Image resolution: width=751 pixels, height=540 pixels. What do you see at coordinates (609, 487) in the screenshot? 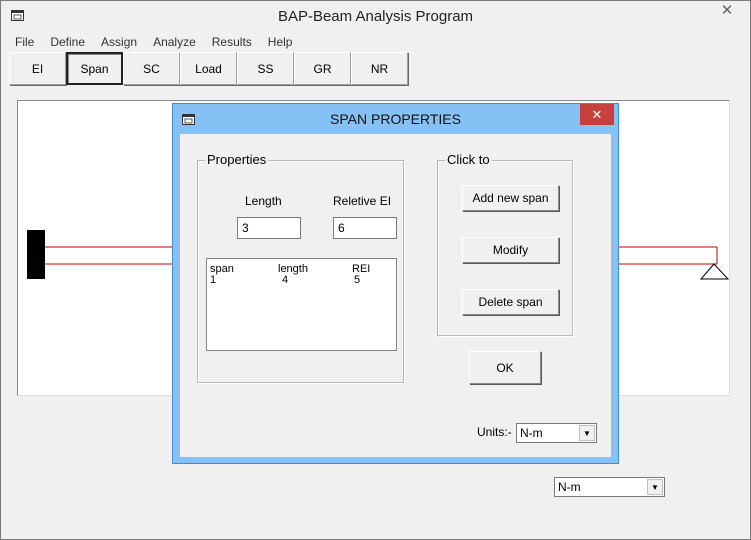
I see `main-units-select: N-m ▼` at bounding box center [609, 487].